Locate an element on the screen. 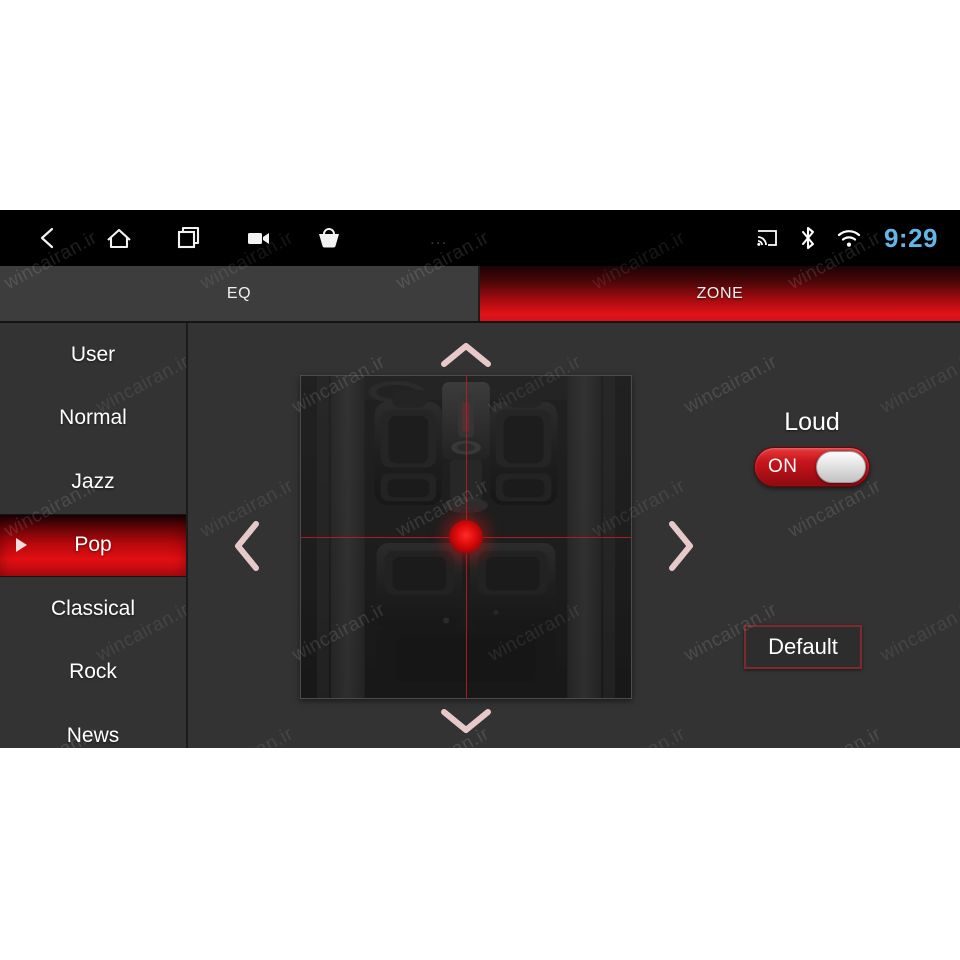 The width and height of the screenshot is (960, 960). recents-icon is located at coordinates (189, 238).